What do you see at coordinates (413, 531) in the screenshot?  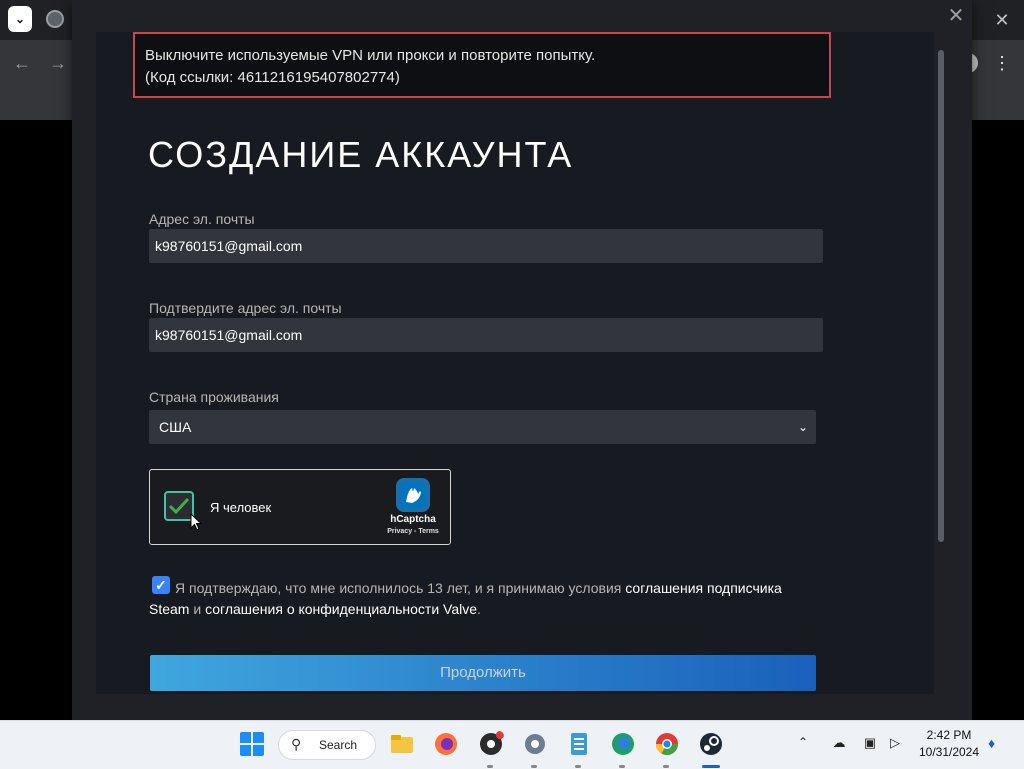 I see `hcaptcha-privacy-terms: Privacy - Terms` at bounding box center [413, 531].